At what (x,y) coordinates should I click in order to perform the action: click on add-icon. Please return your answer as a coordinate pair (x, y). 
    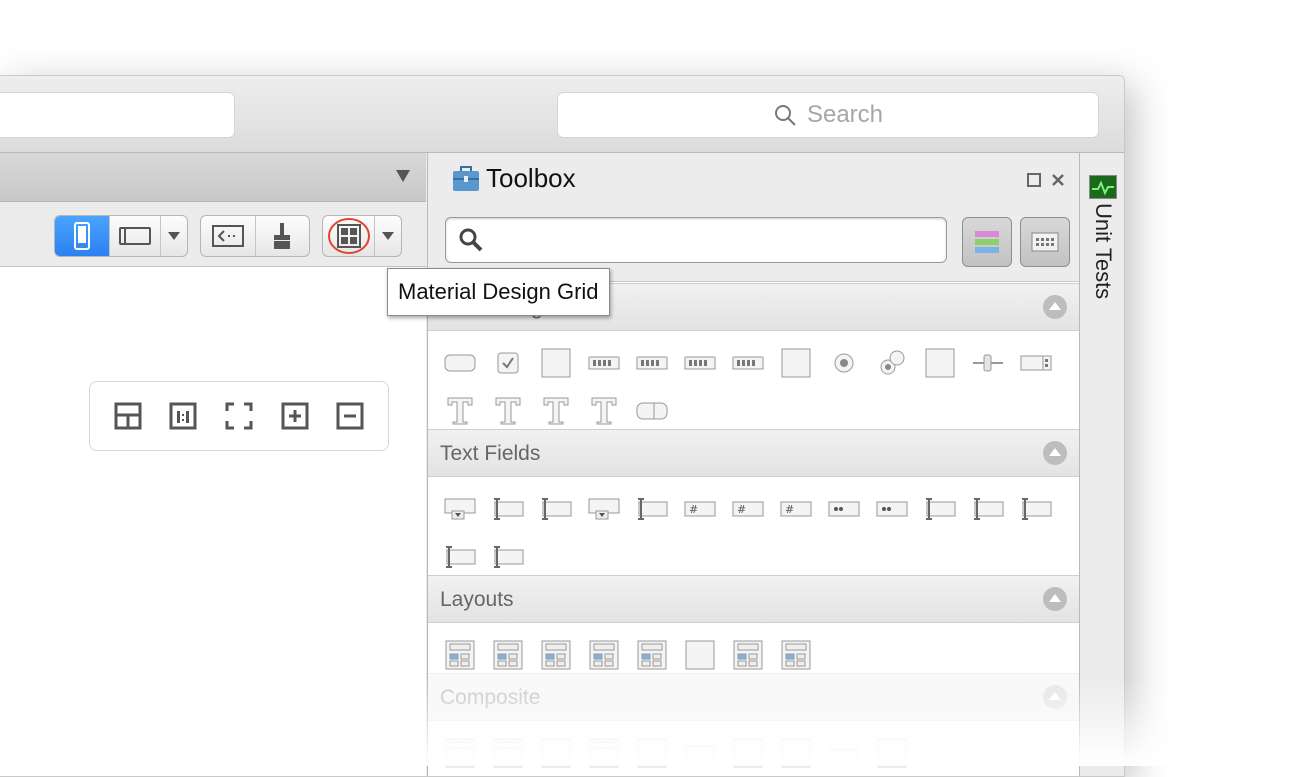
    Looking at the image, I should click on (295, 416).